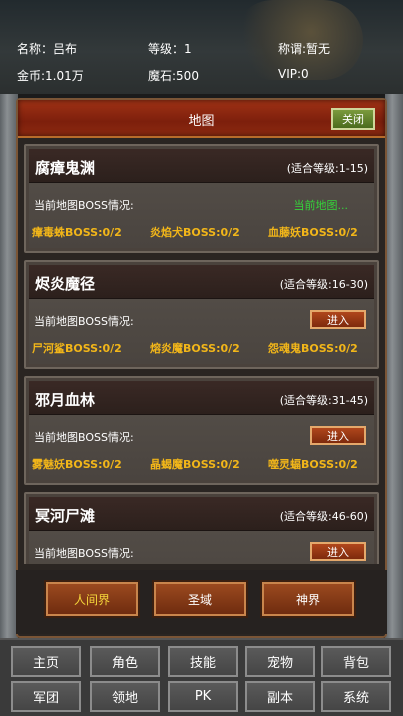 This screenshot has height=716, width=403. What do you see at coordinates (293, 74) in the screenshot?
I see `player-vip: VIP:0` at bounding box center [293, 74].